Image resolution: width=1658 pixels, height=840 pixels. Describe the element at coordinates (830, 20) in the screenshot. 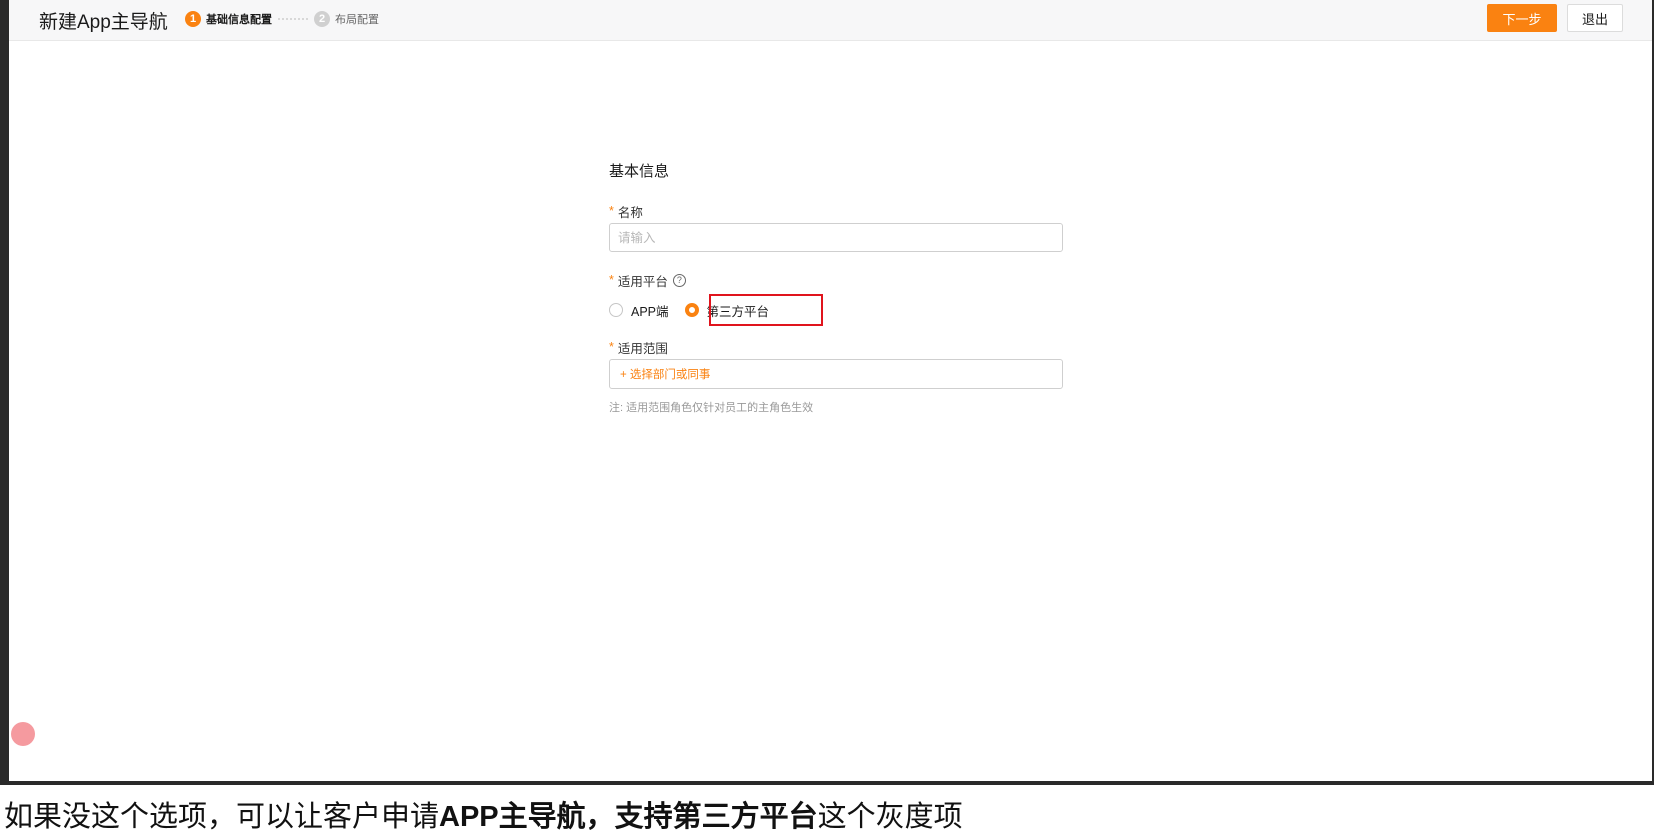

I see `top-bar: 新建App主导航 1 基础信息配置 2 布局配置 下一步 退出` at that location.